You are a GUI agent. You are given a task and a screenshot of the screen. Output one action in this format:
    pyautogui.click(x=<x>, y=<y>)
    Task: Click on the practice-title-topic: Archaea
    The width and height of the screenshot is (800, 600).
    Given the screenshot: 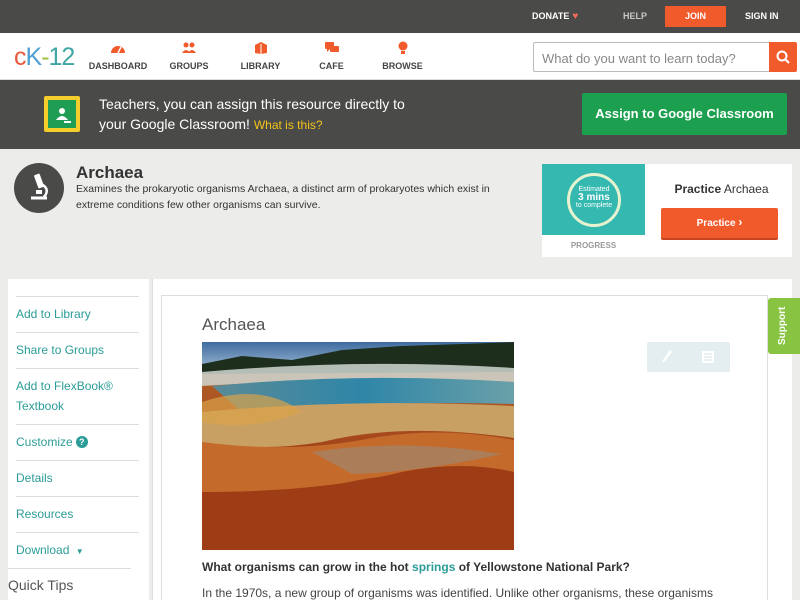 What is the action you would take?
    pyautogui.click(x=746, y=189)
    